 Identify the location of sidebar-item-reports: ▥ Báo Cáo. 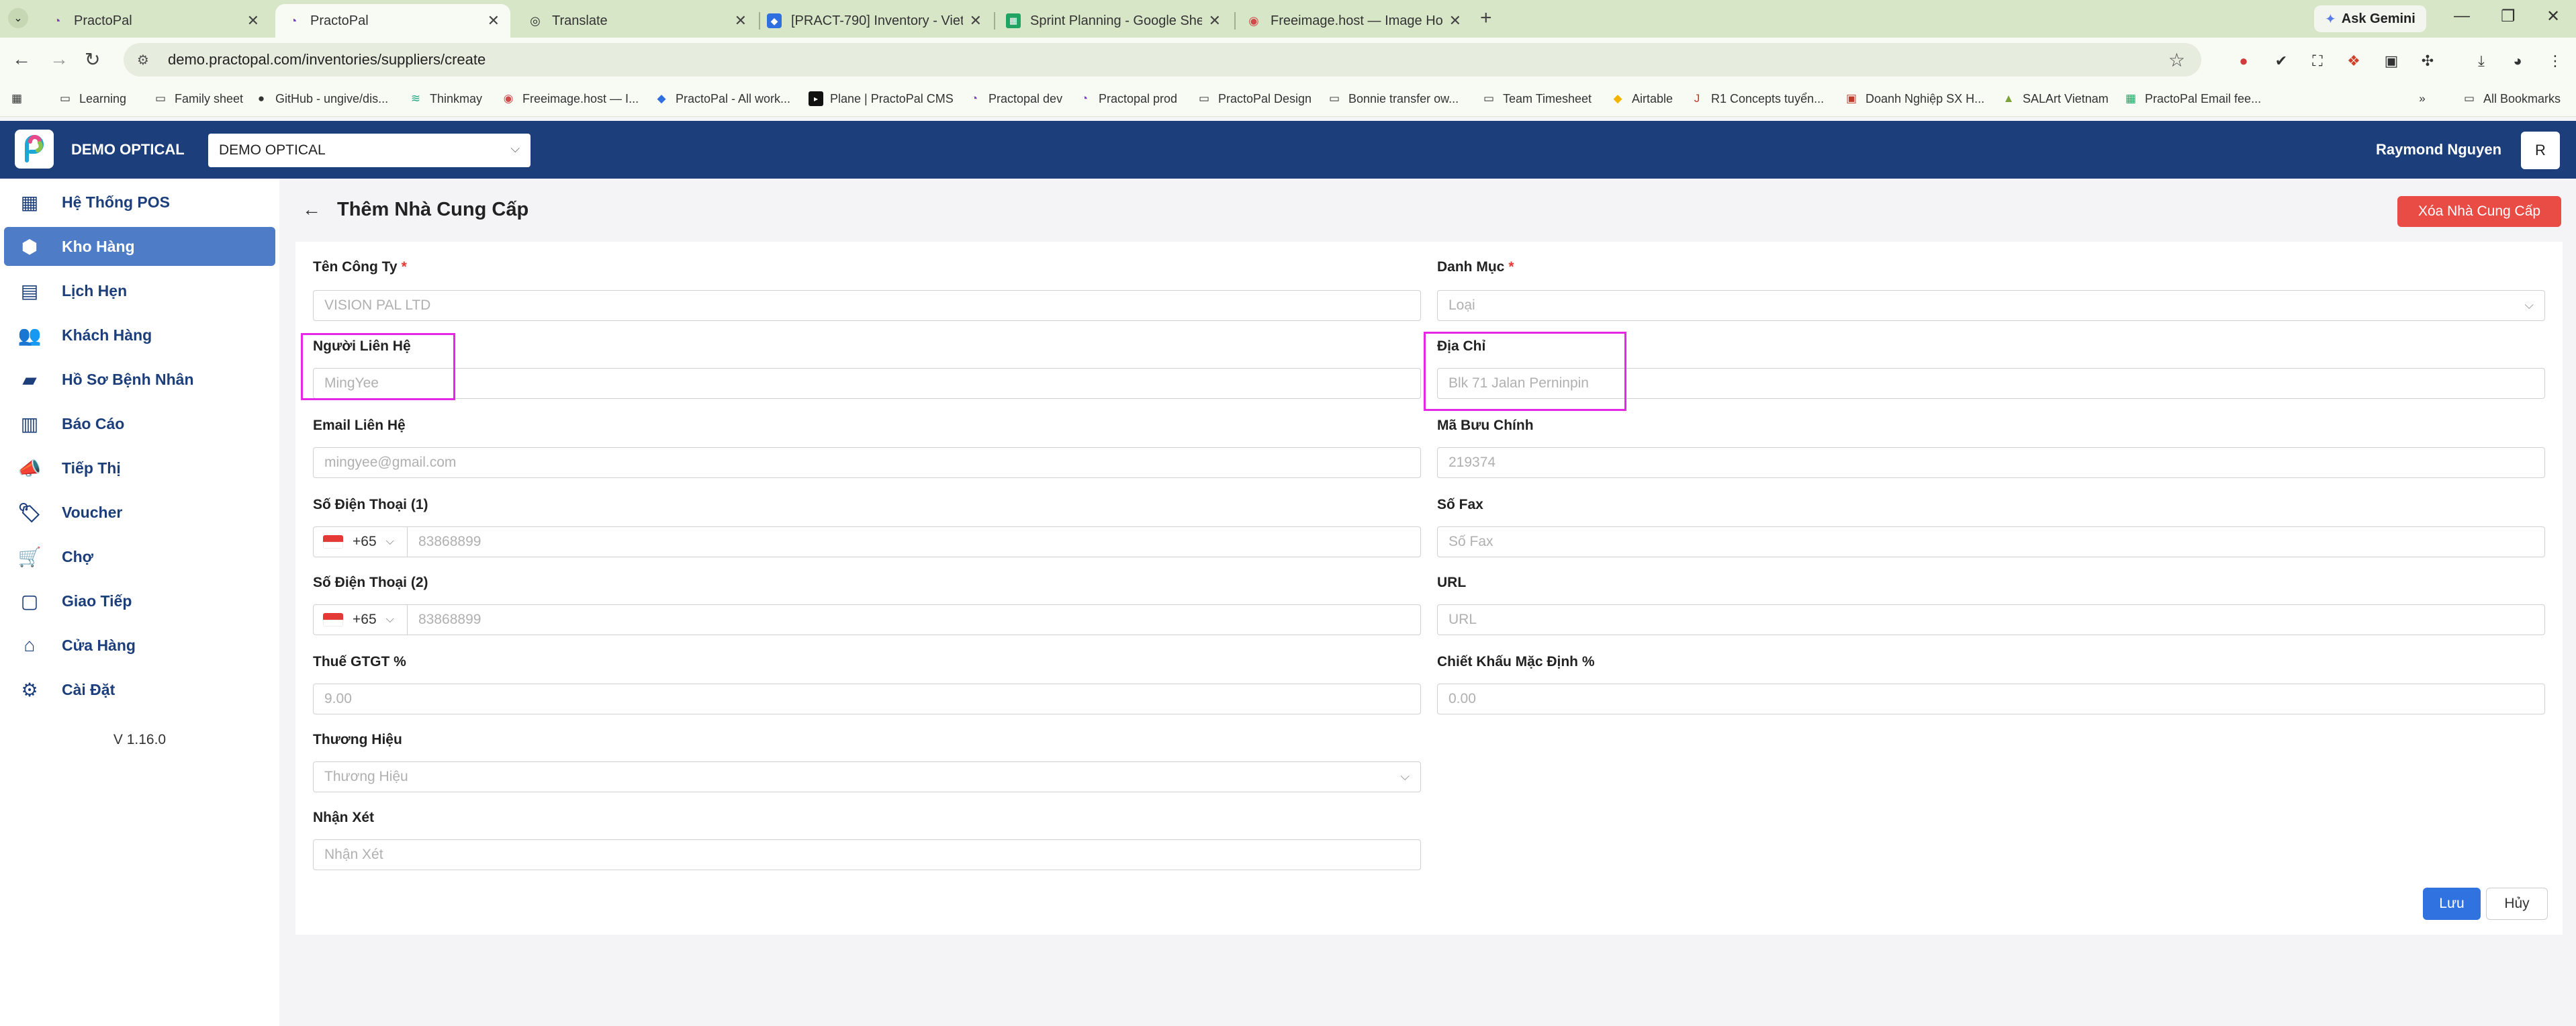
(139, 423).